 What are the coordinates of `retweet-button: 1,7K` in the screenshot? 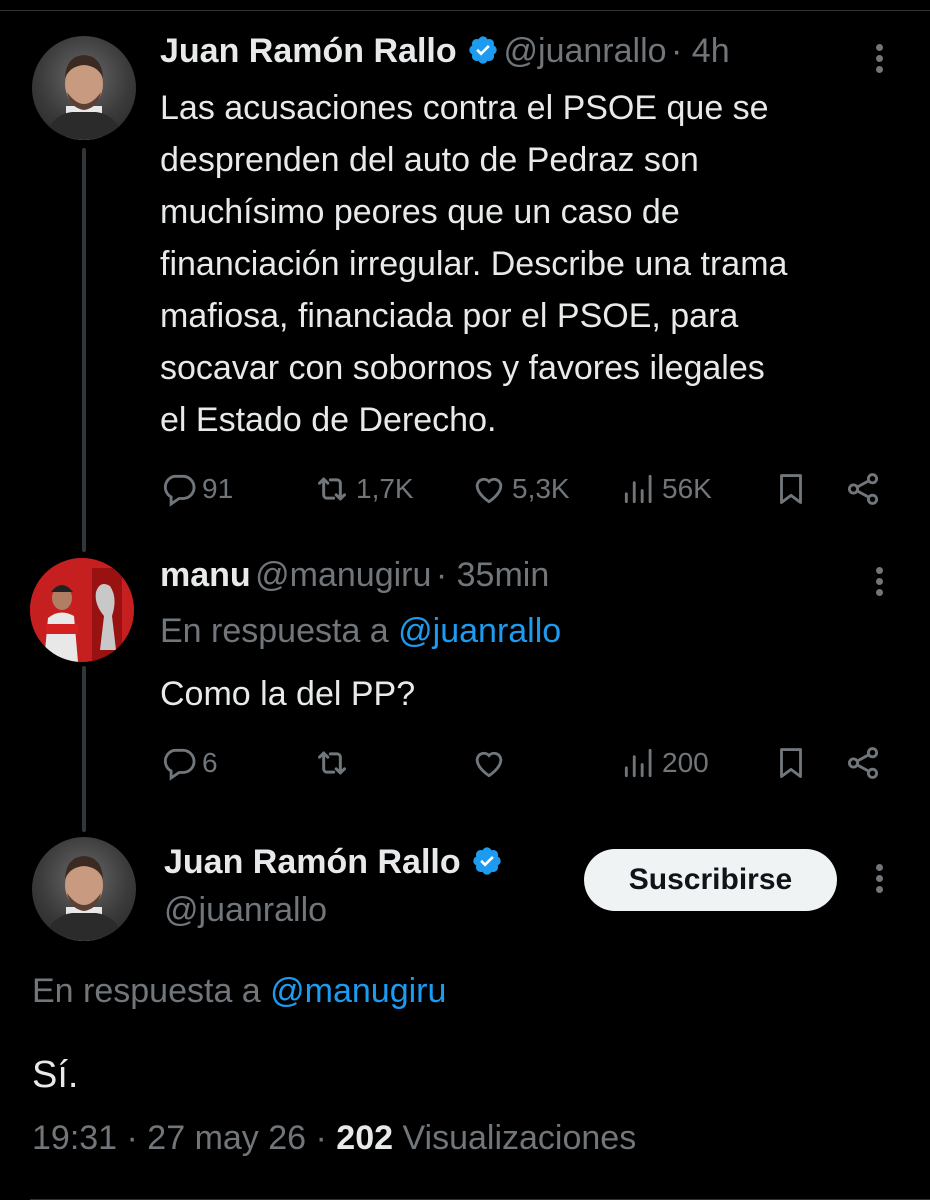 It's located at (363, 489).